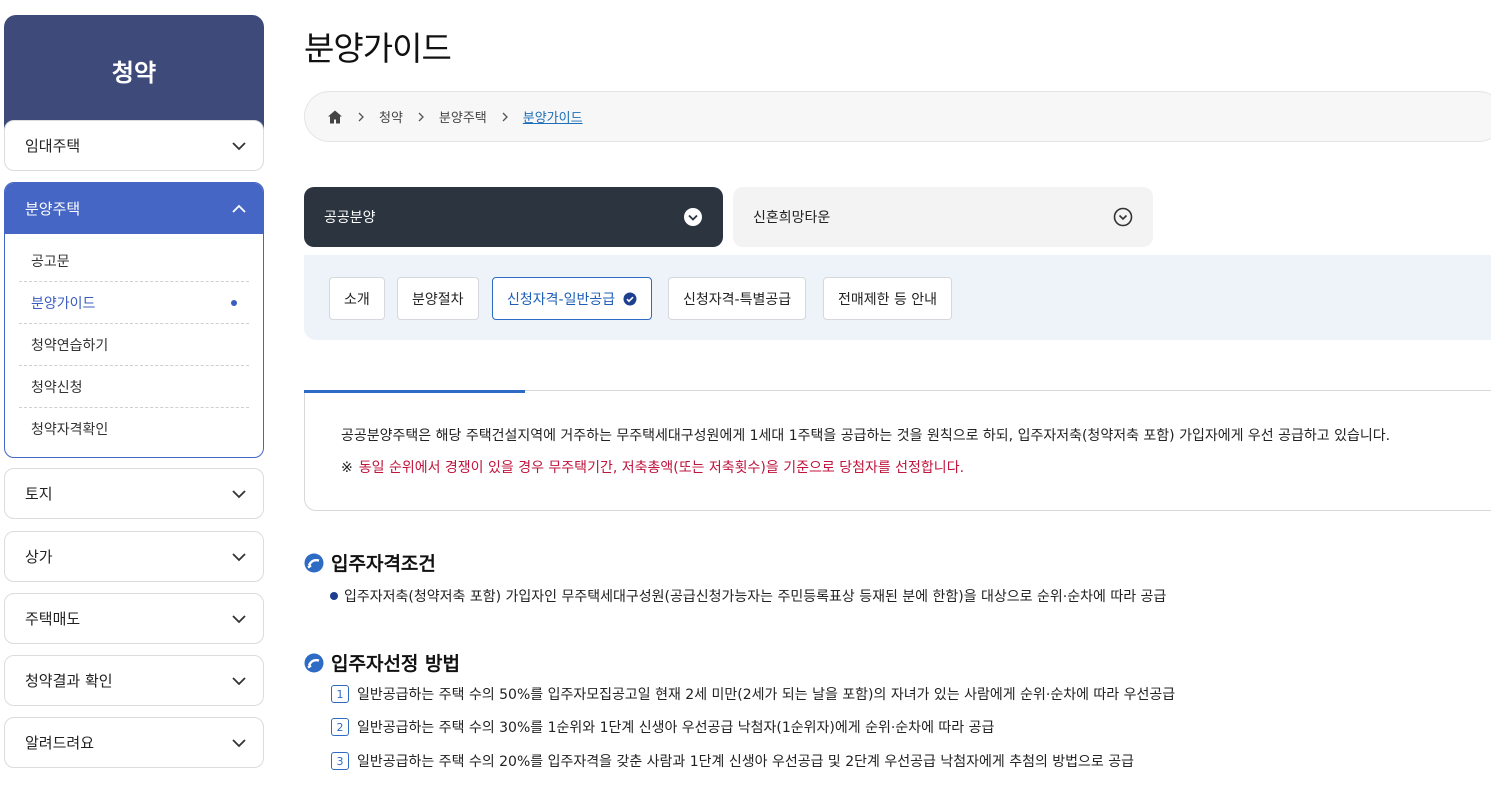  I want to click on sidebar-item-label: 상가, so click(39, 557).